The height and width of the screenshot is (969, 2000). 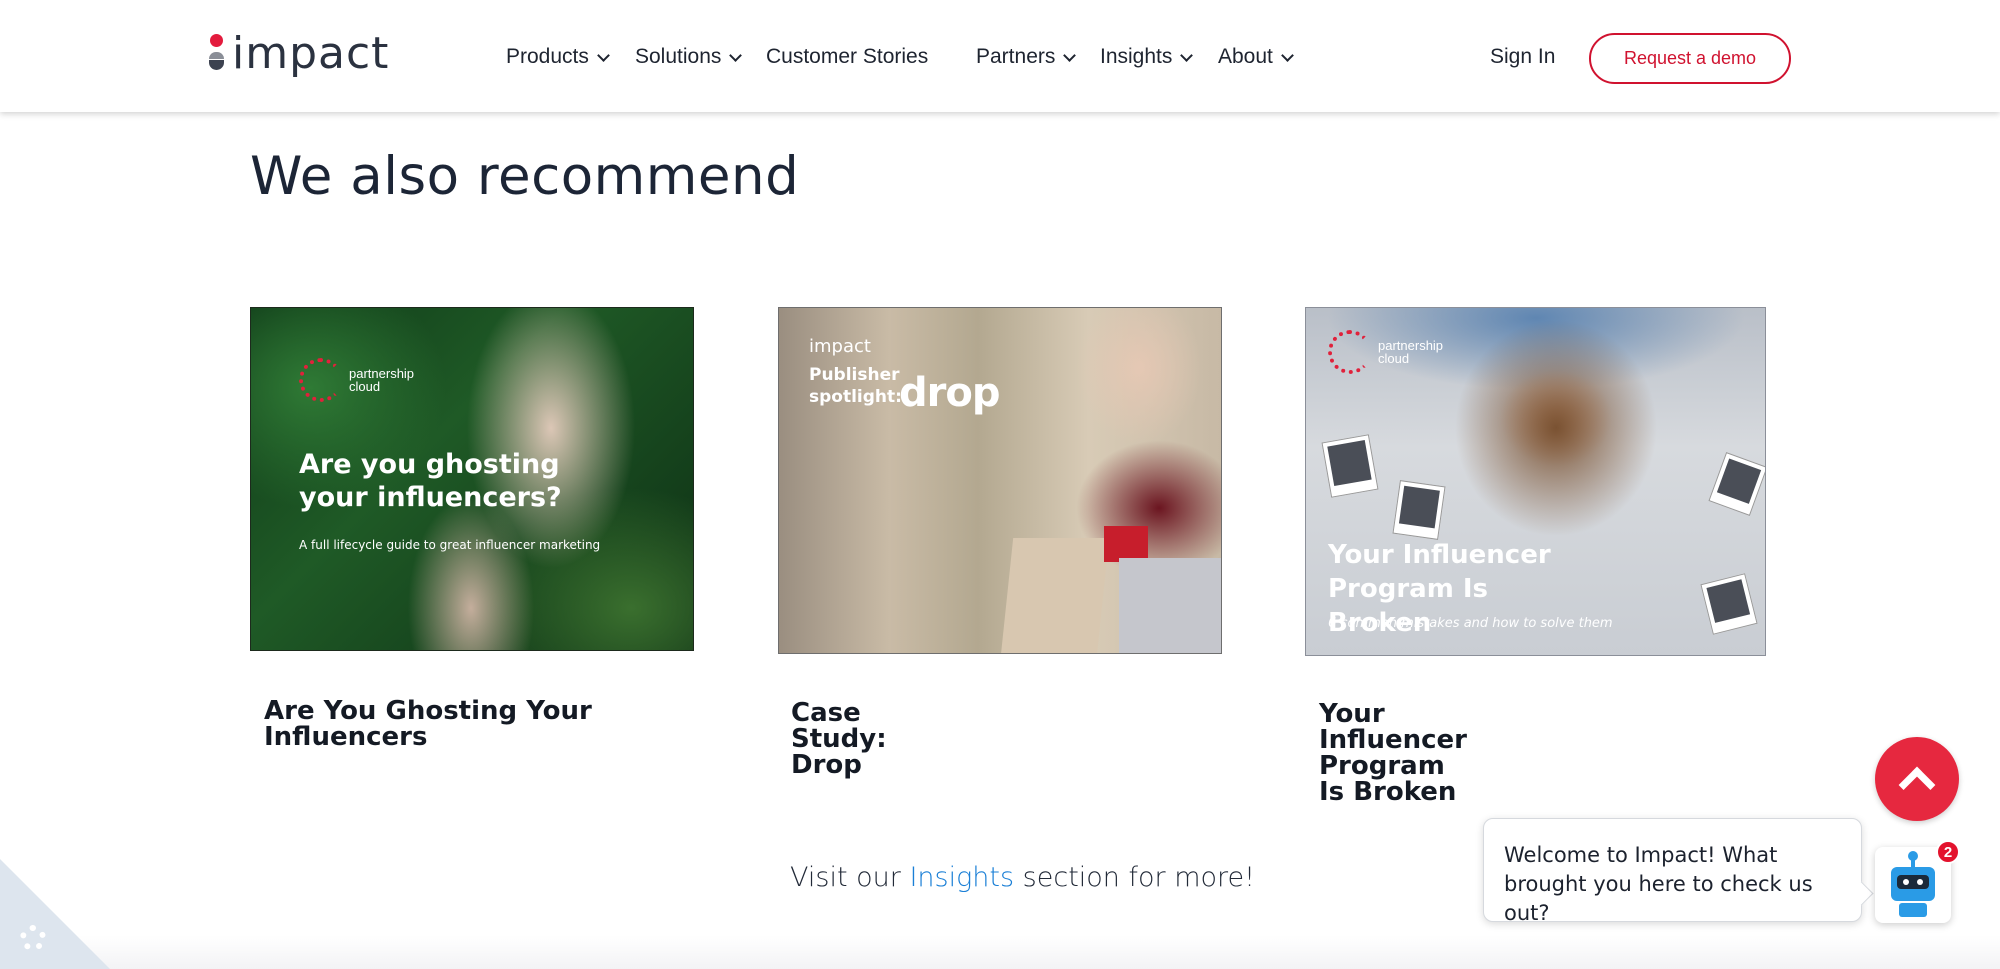 What do you see at coordinates (1136, 56) in the screenshot?
I see `nav-label: Insights` at bounding box center [1136, 56].